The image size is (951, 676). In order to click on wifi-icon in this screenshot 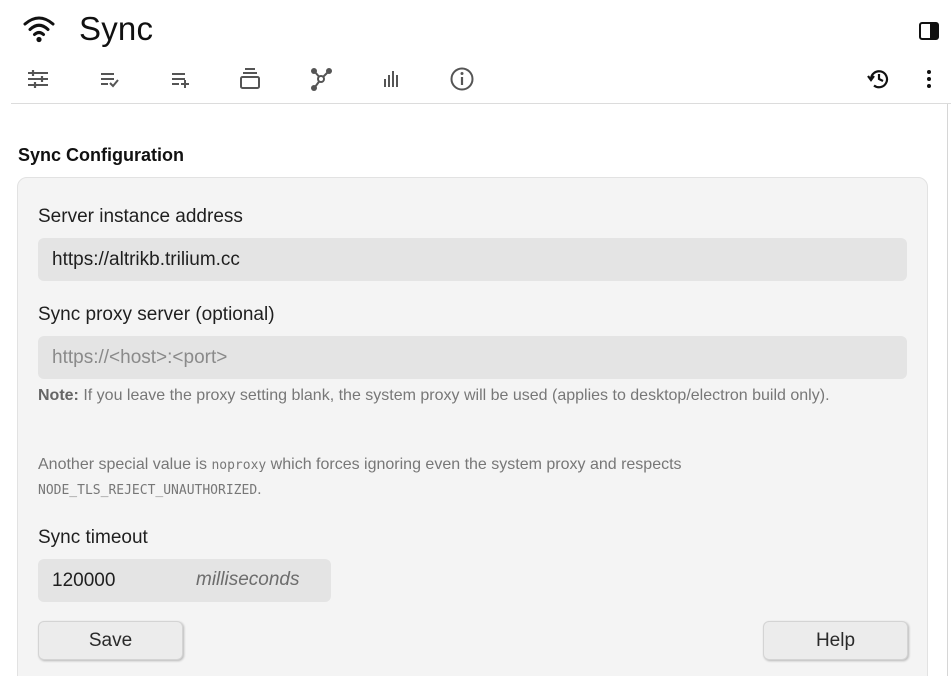, I will do `click(39, 29)`.